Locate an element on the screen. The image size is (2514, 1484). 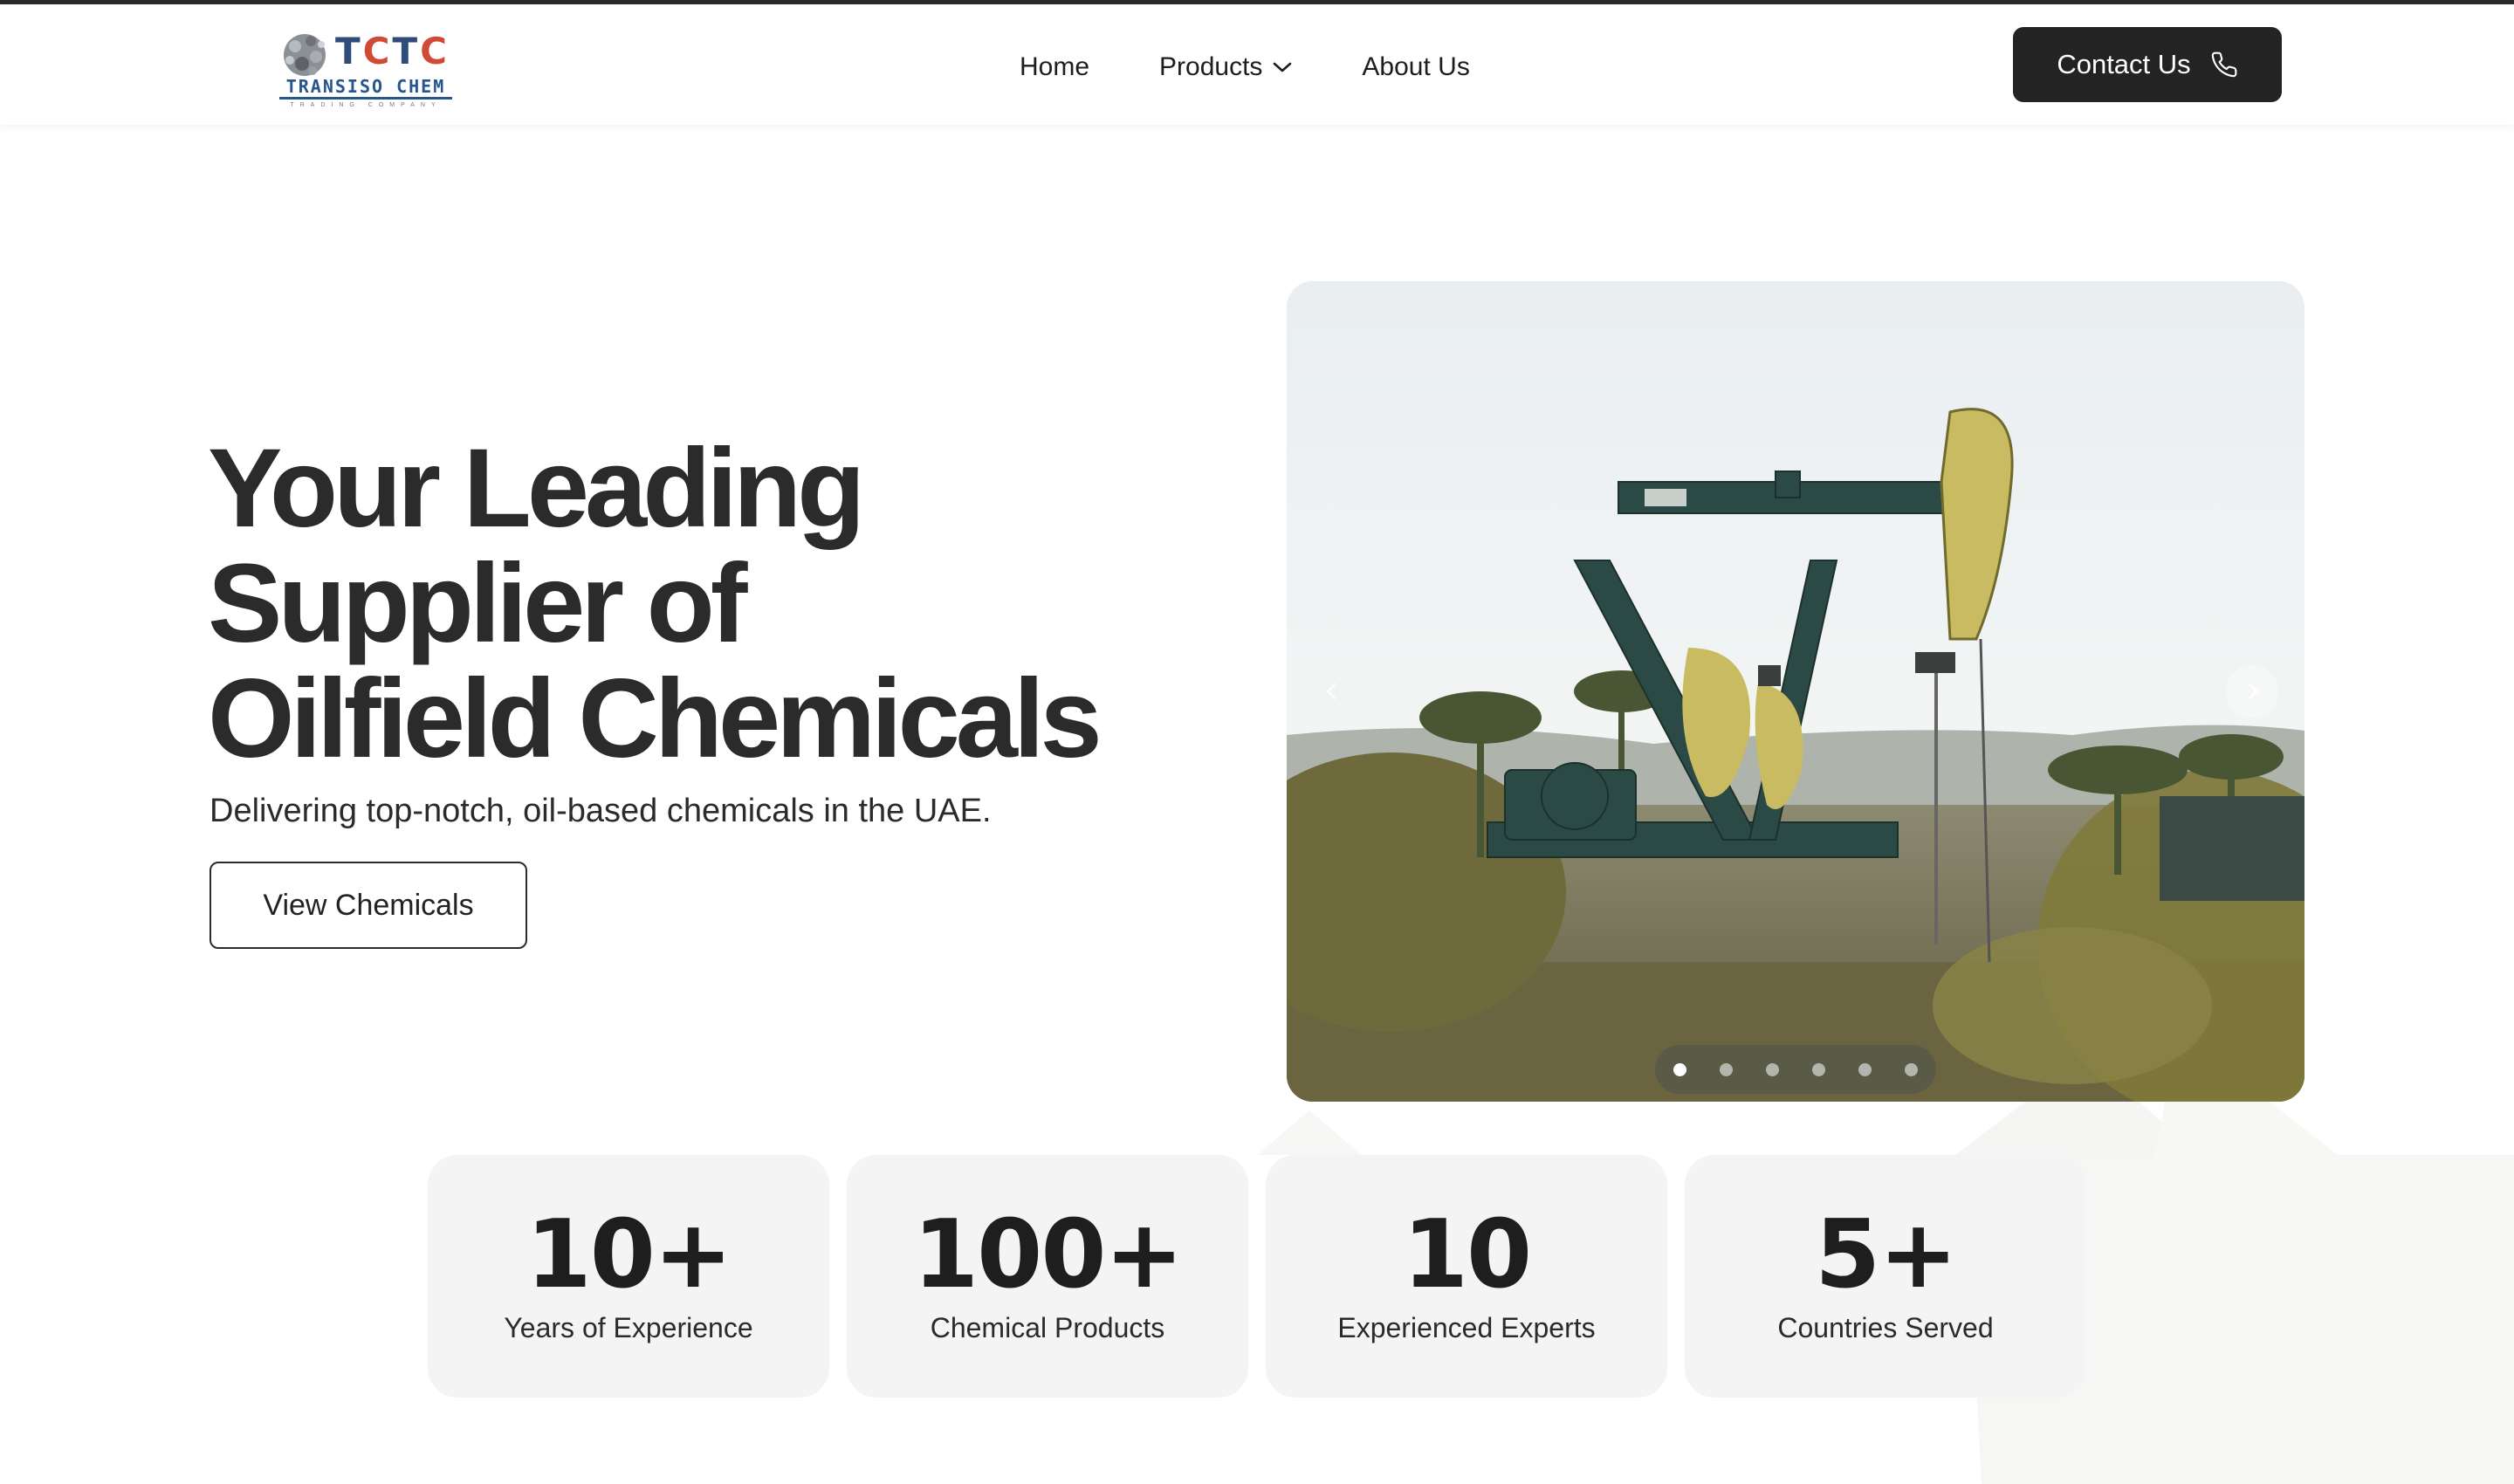
nav-link-home: Home is located at coordinates (1054, 67).